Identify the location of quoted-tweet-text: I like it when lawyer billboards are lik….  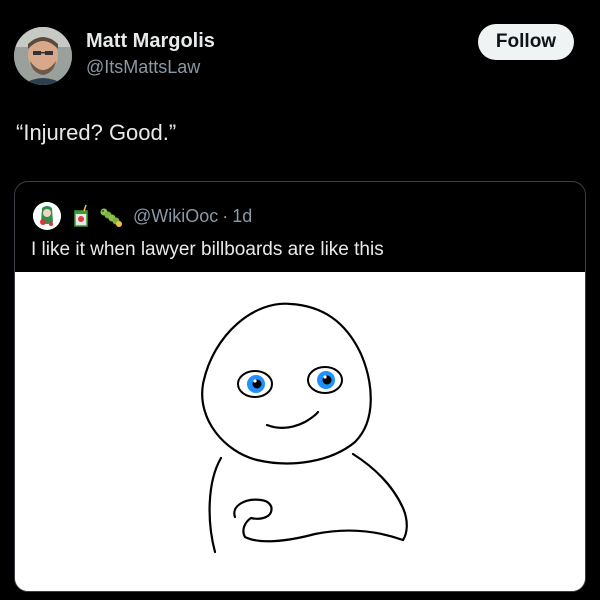
(207, 249).